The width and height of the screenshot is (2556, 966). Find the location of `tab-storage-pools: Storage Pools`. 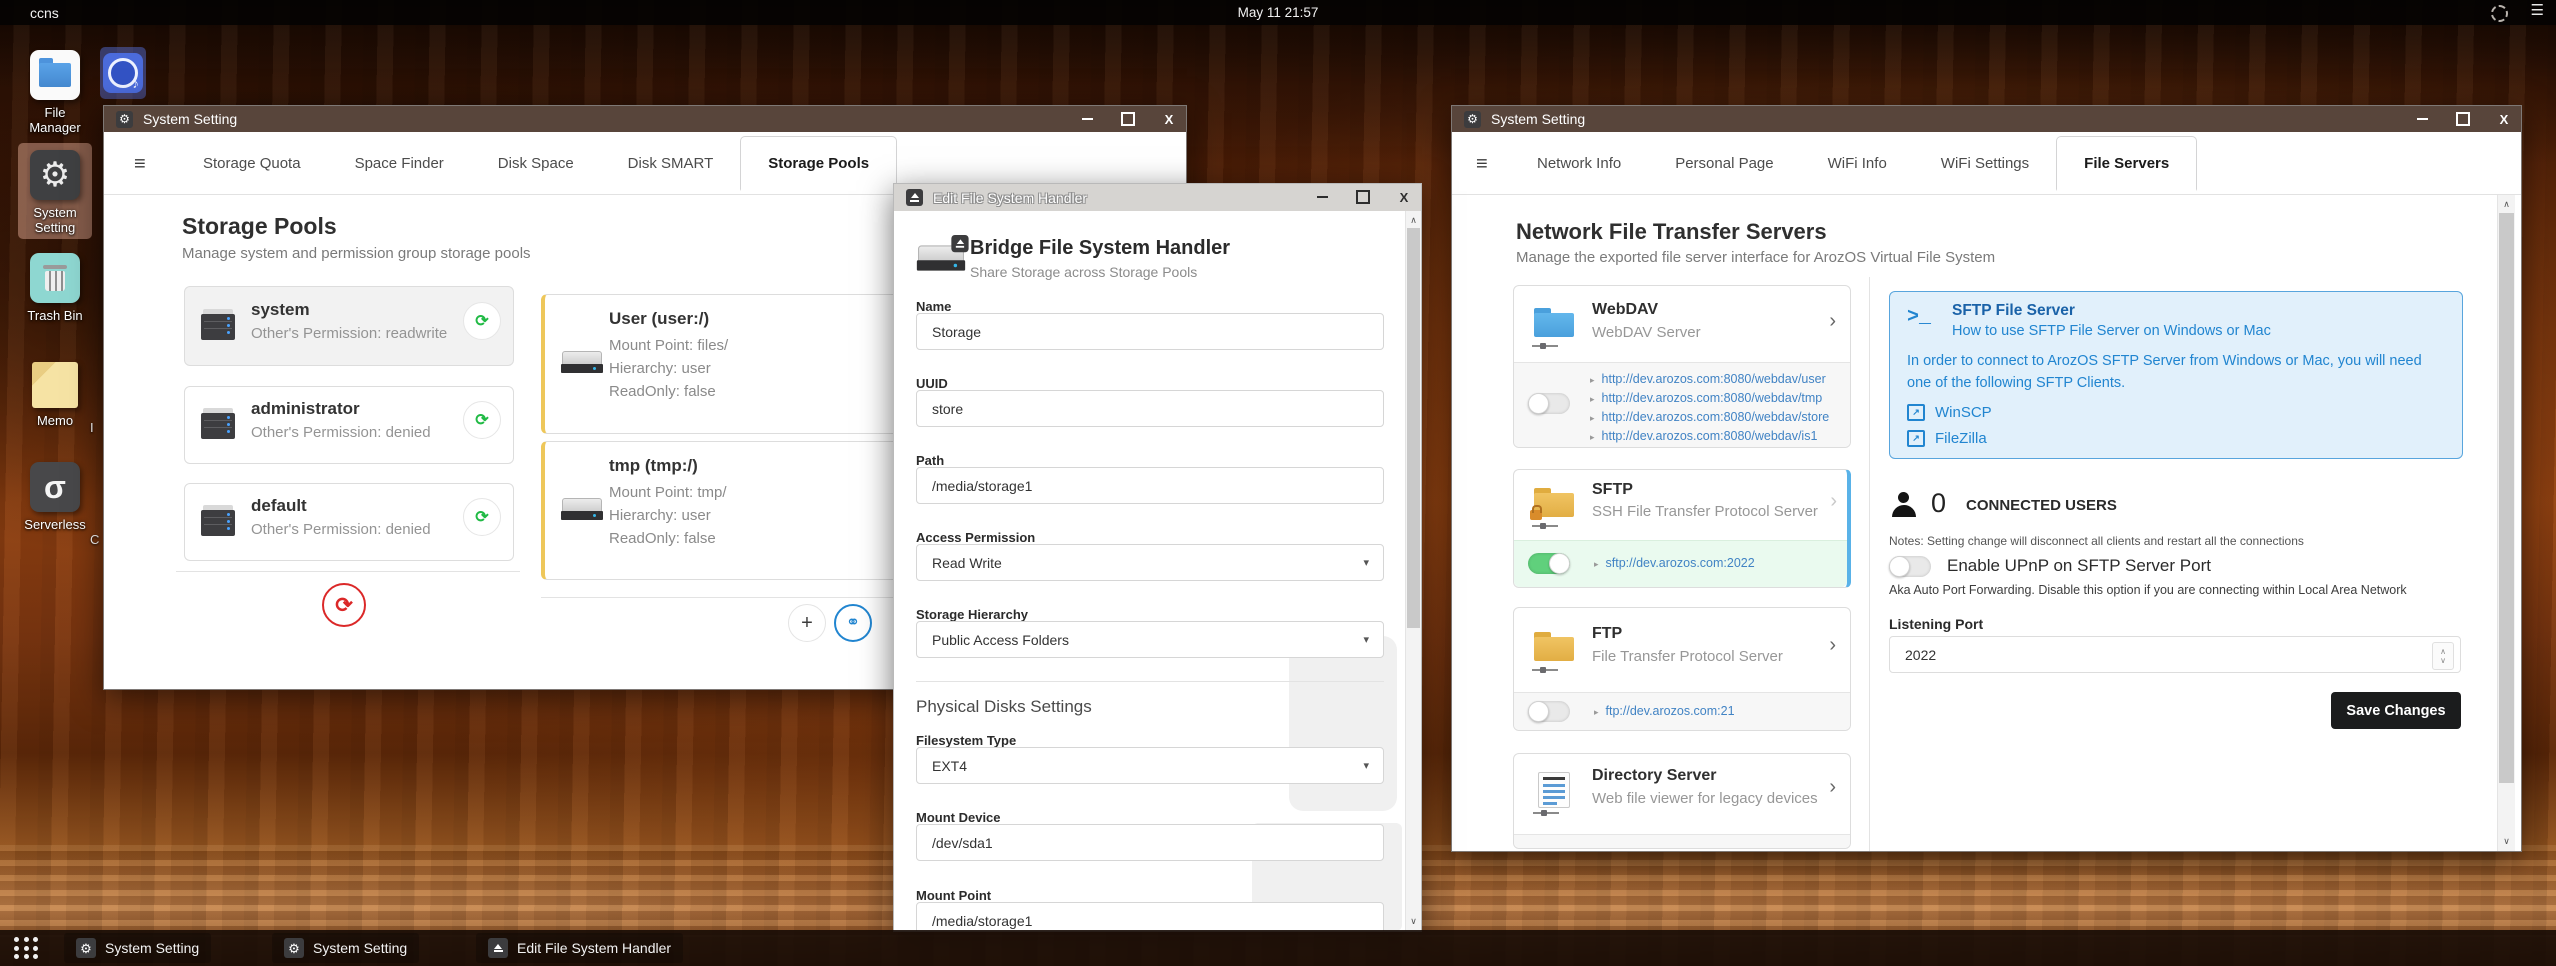

tab-storage-pools: Storage Pools is located at coordinates (819, 163).